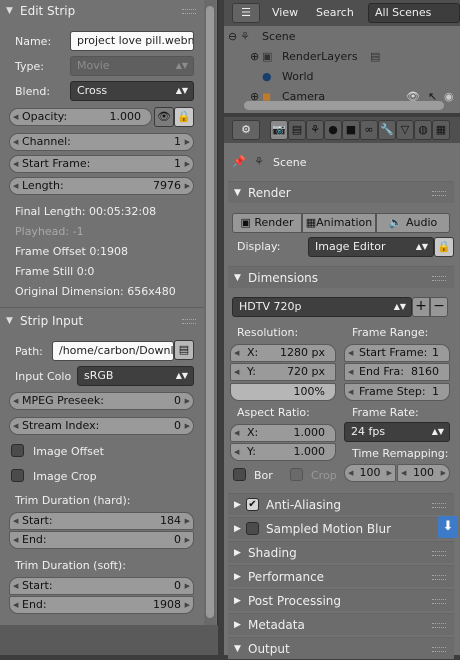  I want to click on animation-button: ▦Animation, so click(339, 223).